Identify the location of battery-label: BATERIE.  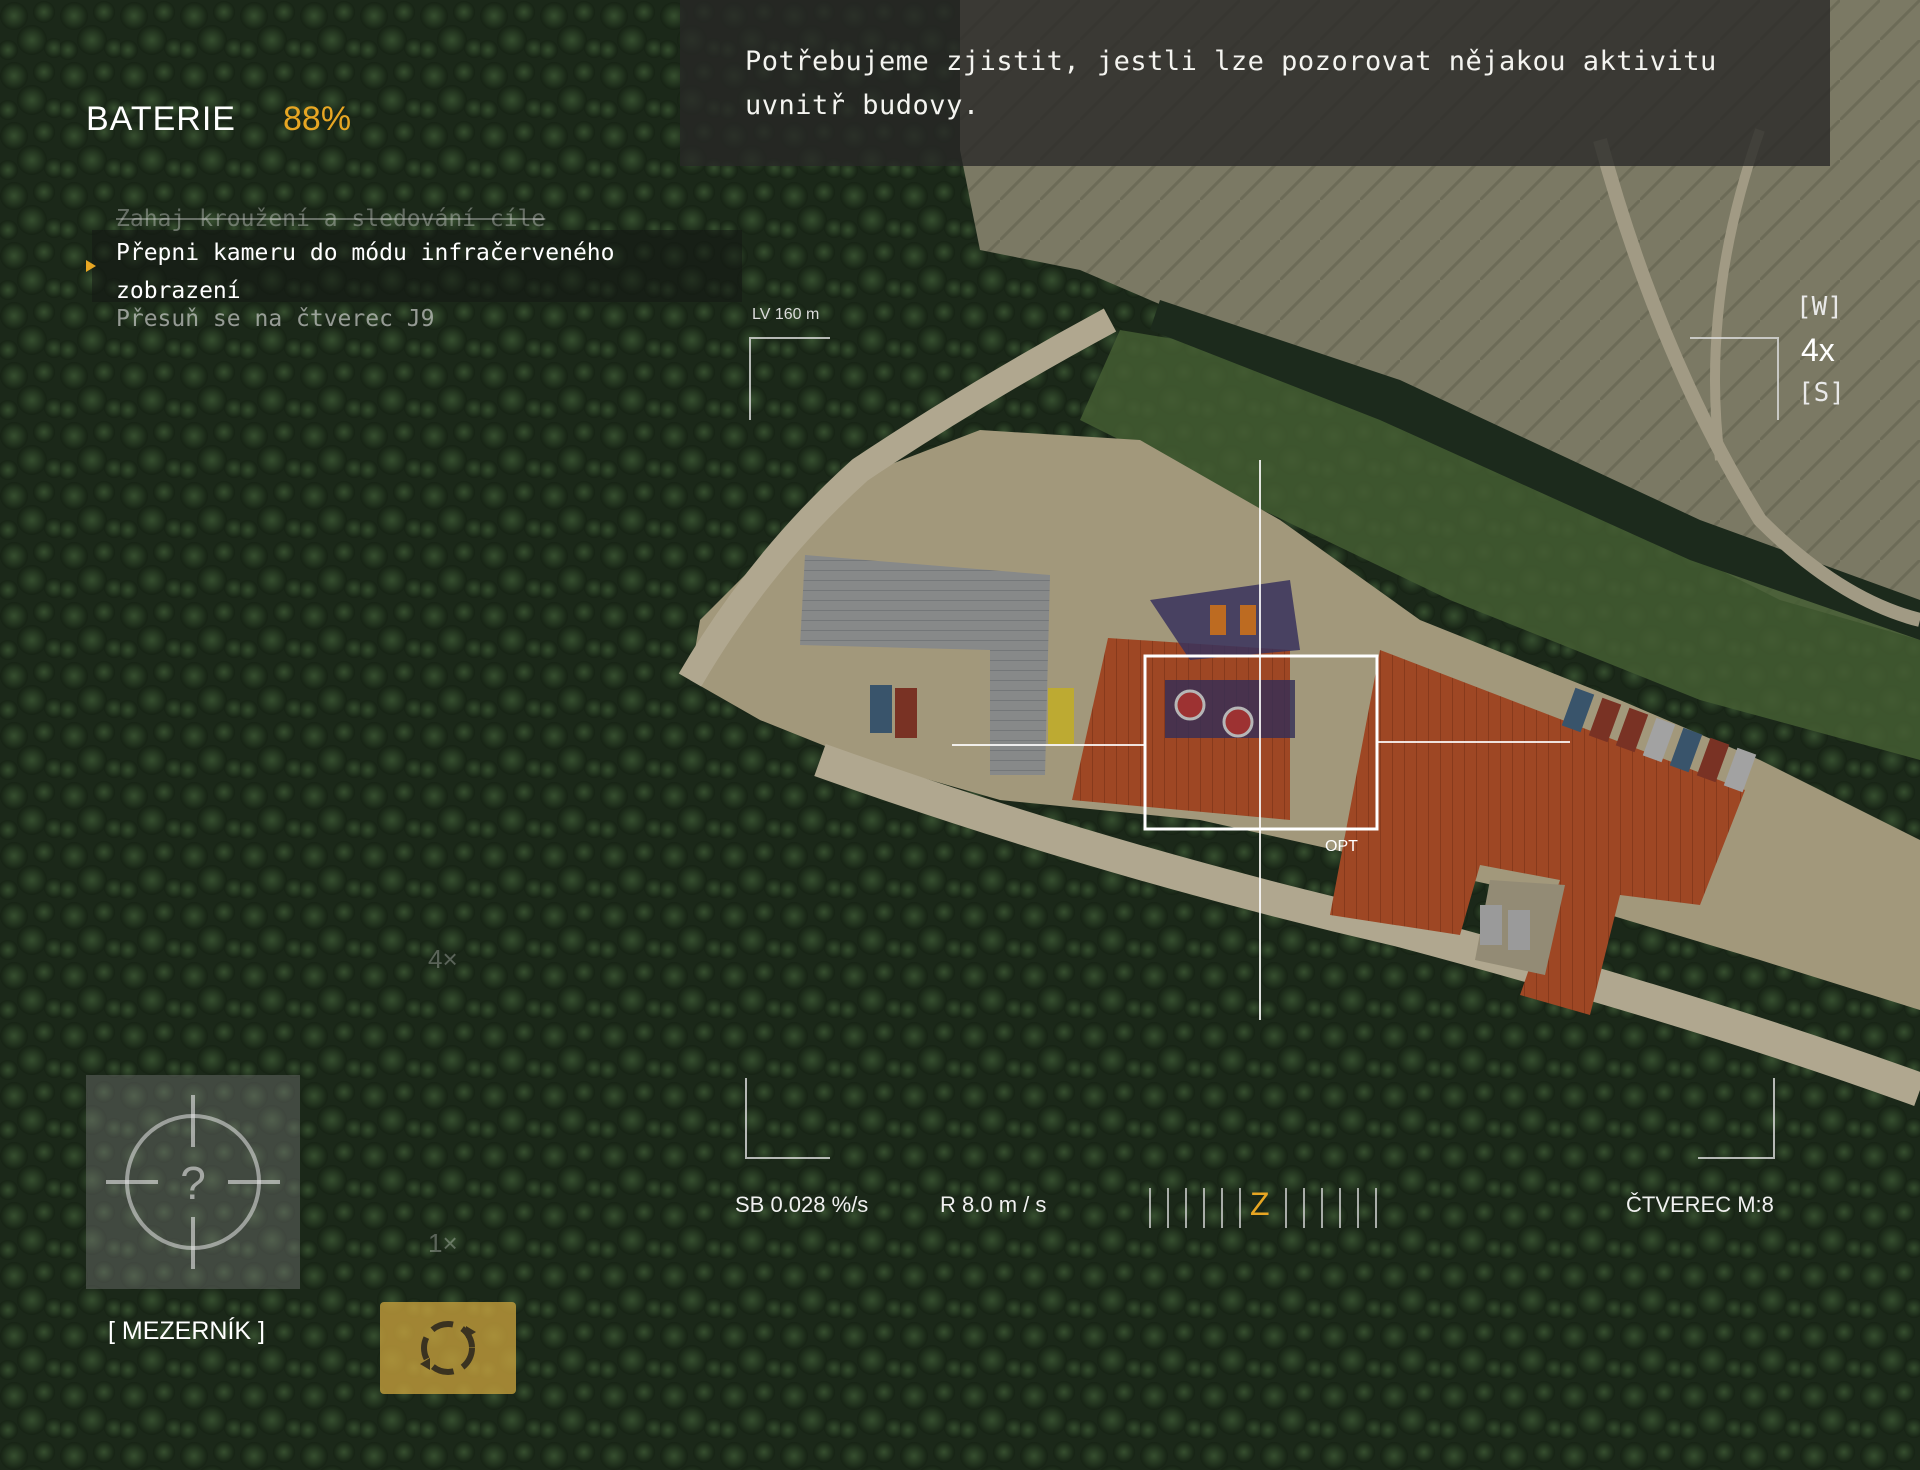
(161, 119).